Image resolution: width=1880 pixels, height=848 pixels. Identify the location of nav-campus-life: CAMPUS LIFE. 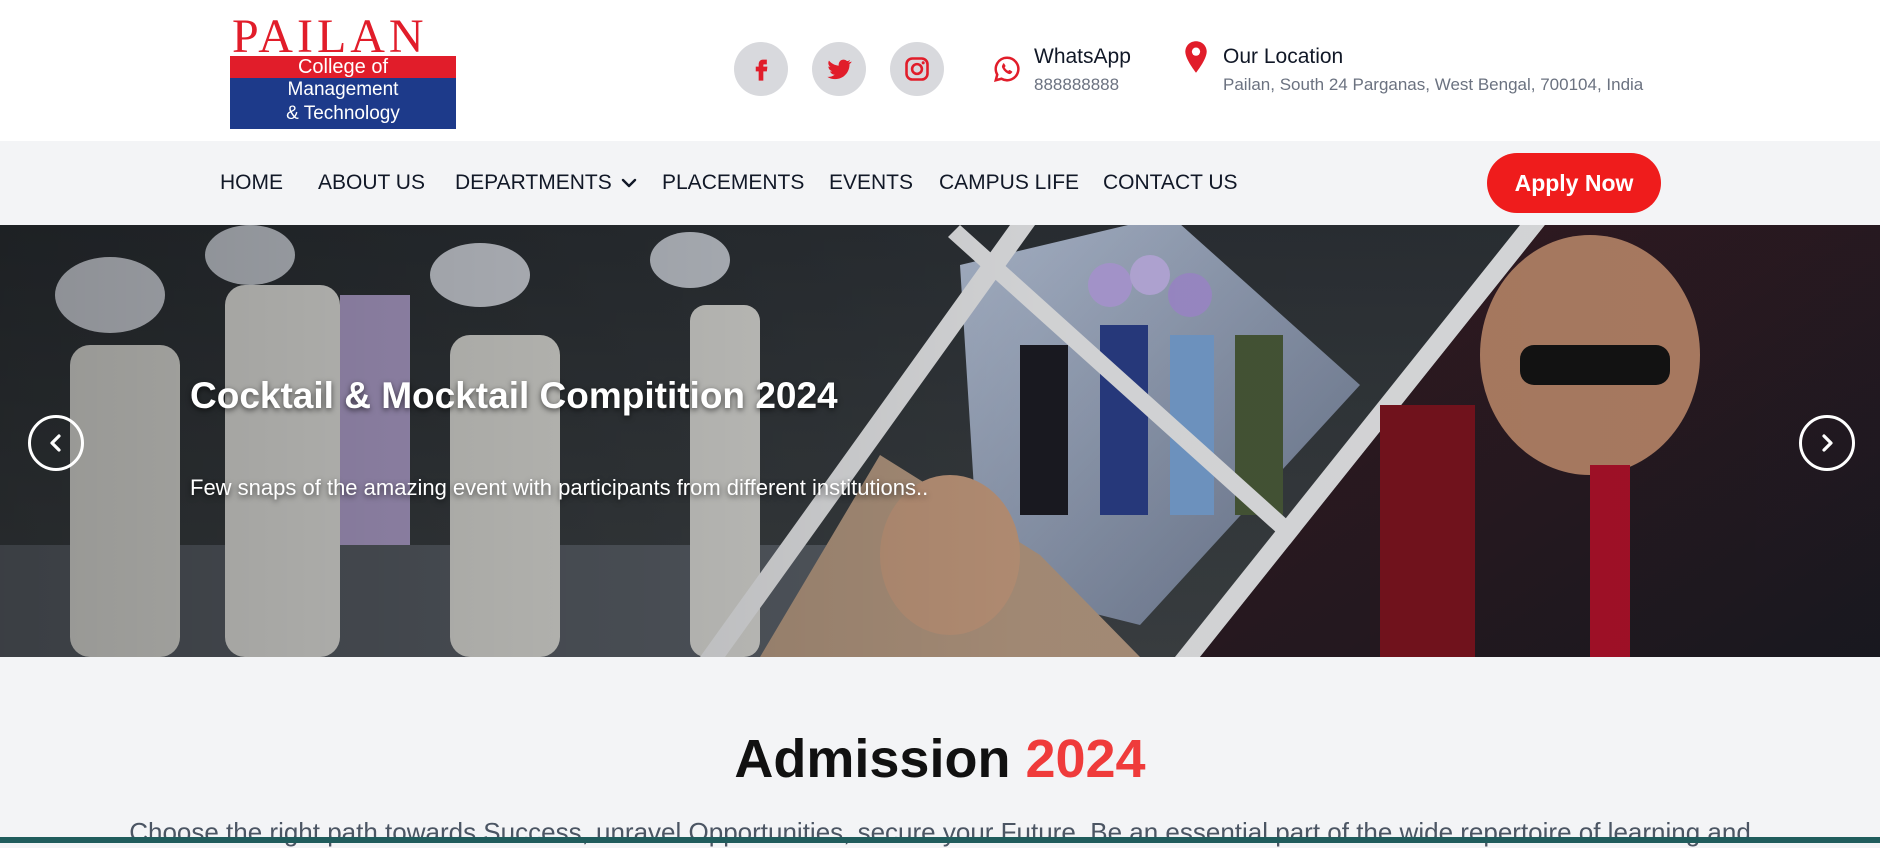
(1009, 183).